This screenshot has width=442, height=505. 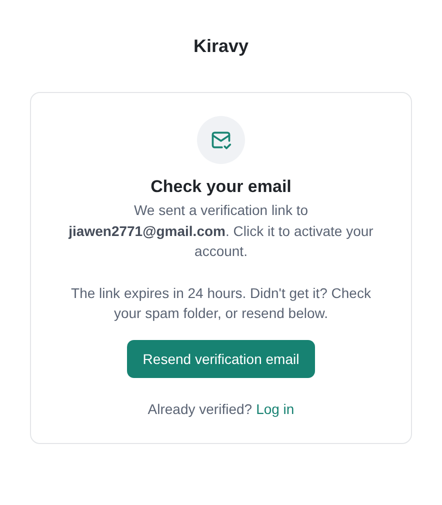 What do you see at coordinates (221, 187) in the screenshot?
I see `card-heading: Check your email` at bounding box center [221, 187].